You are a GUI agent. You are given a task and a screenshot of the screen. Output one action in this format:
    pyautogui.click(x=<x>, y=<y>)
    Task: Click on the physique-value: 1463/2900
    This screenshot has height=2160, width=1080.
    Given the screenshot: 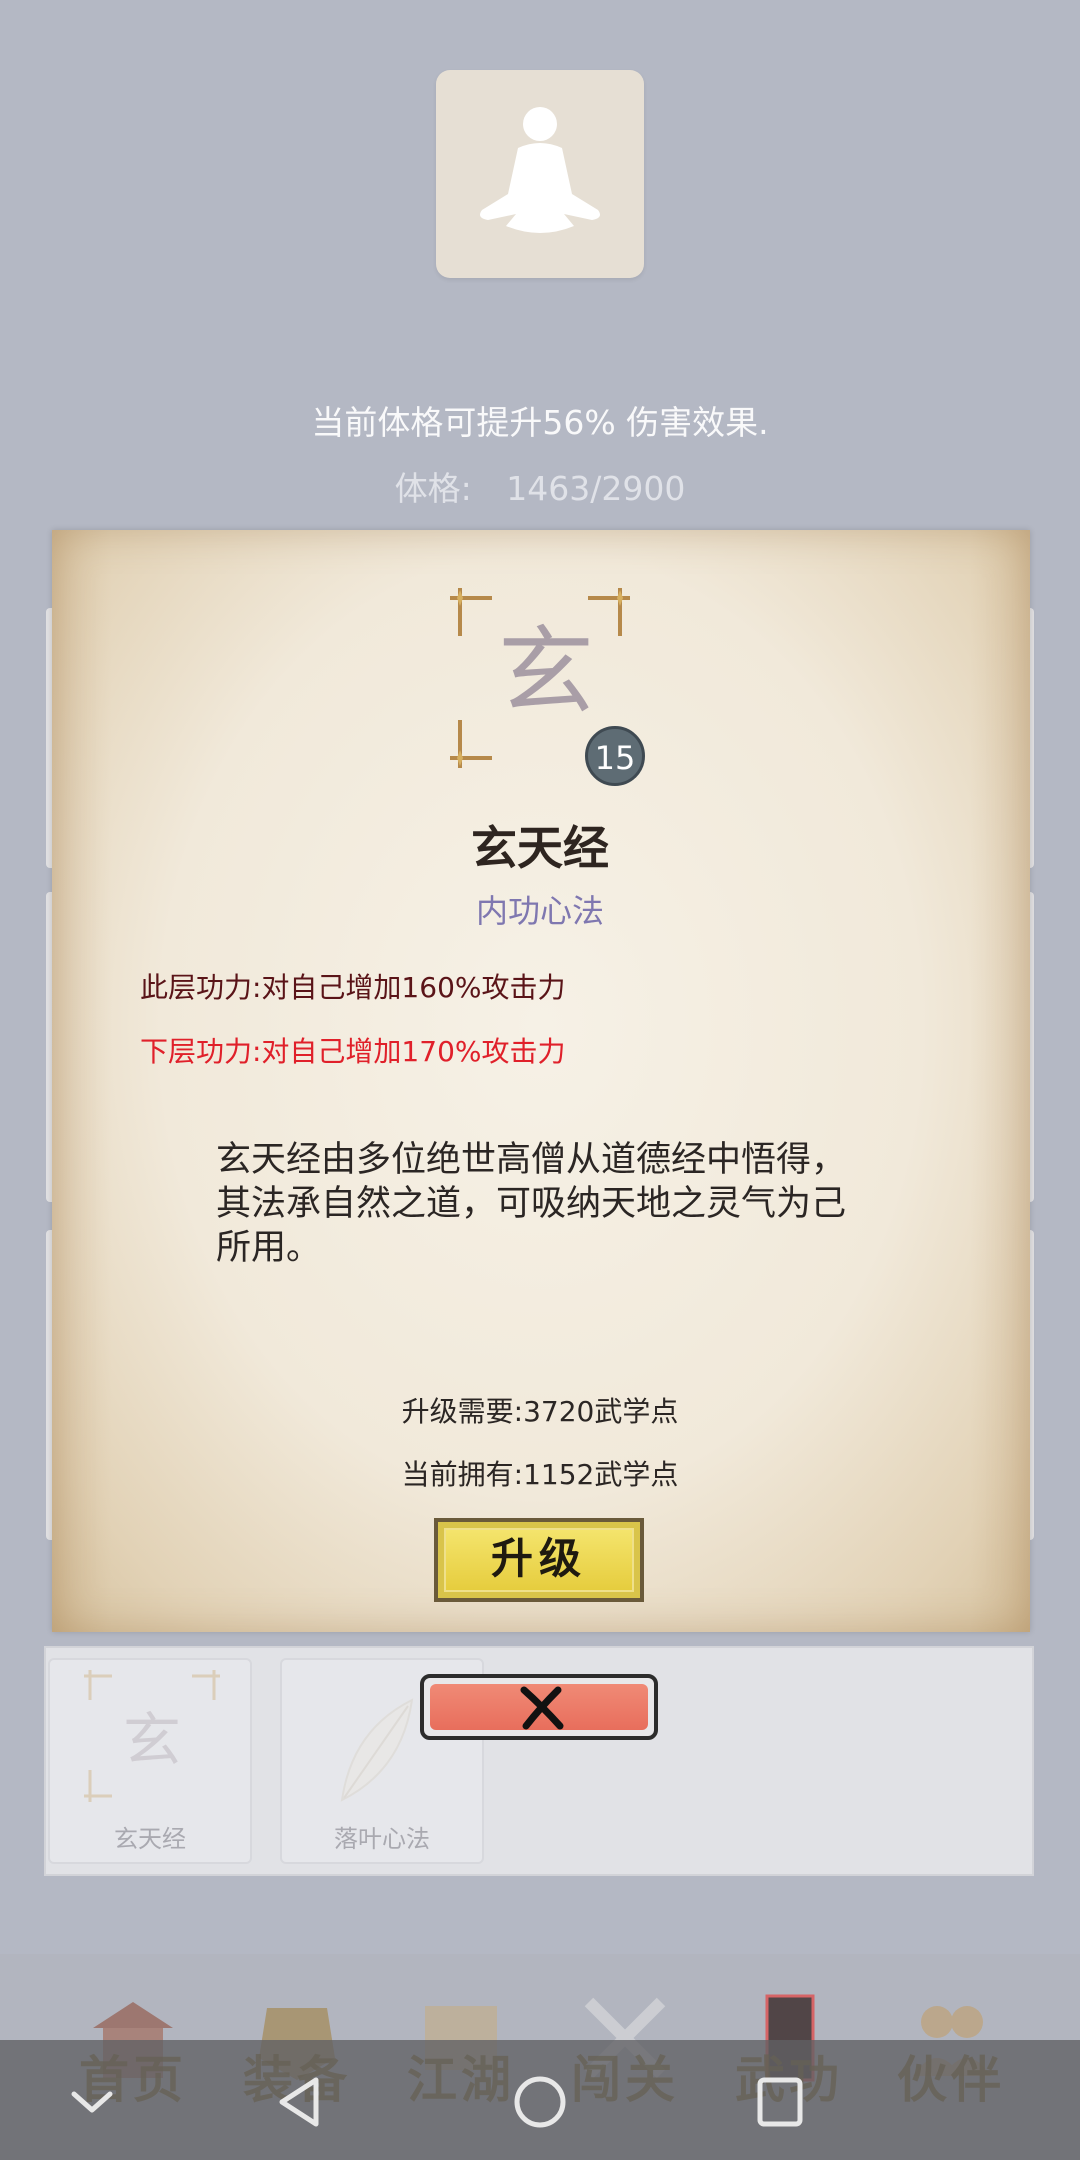 What is the action you would take?
    pyautogui.click(x=596, y=488)
    